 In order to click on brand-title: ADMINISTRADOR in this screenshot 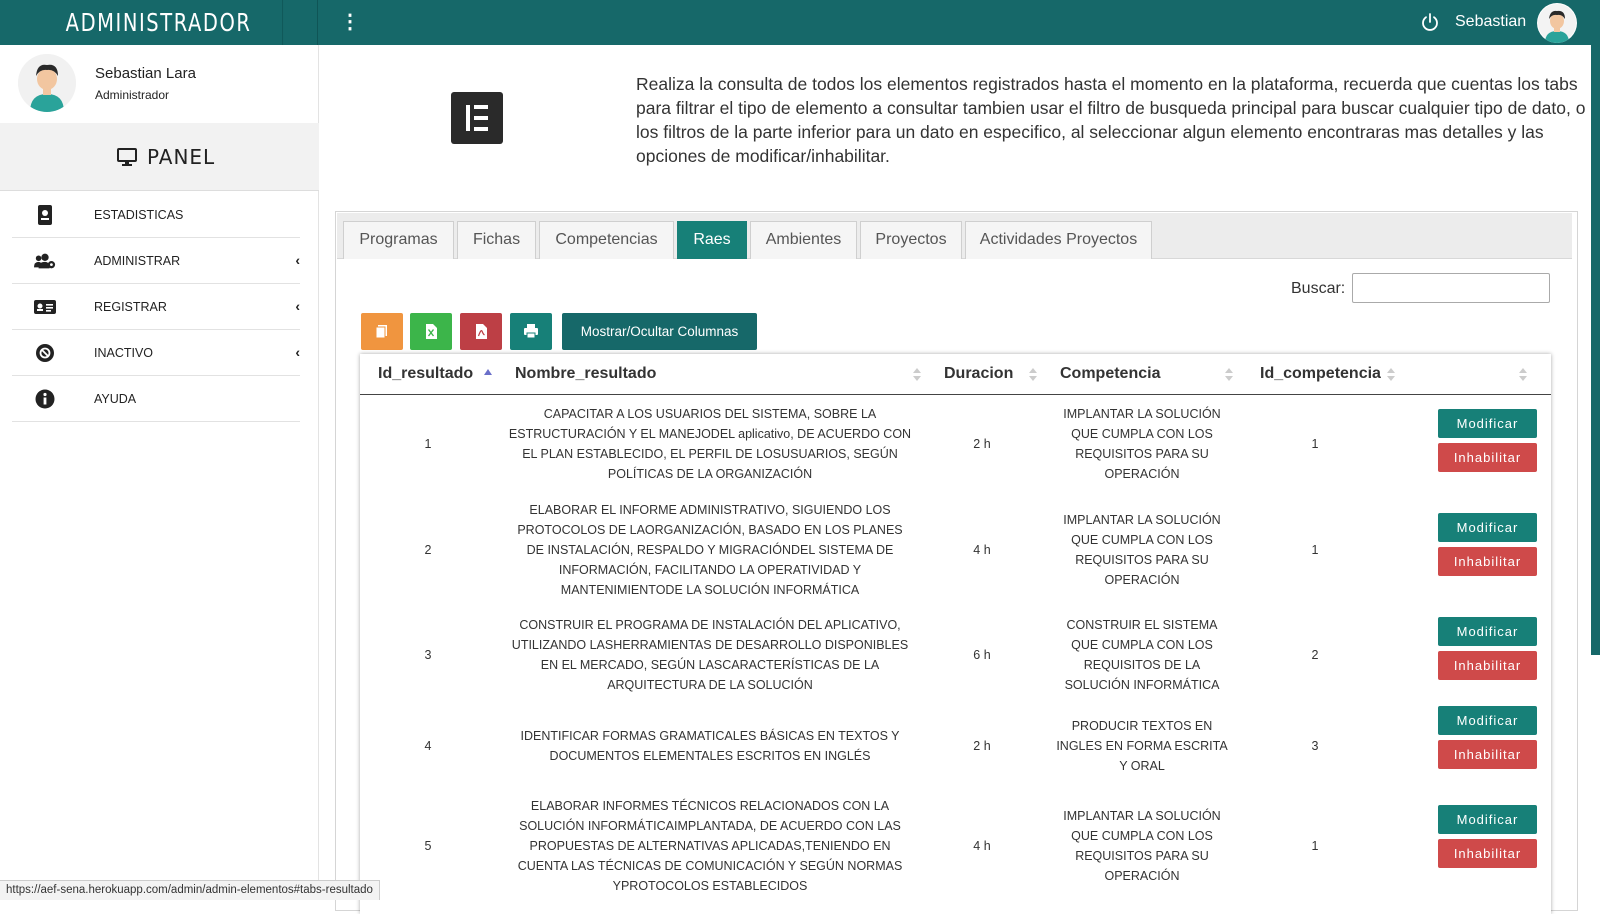, I will do `click(159, 22)`.